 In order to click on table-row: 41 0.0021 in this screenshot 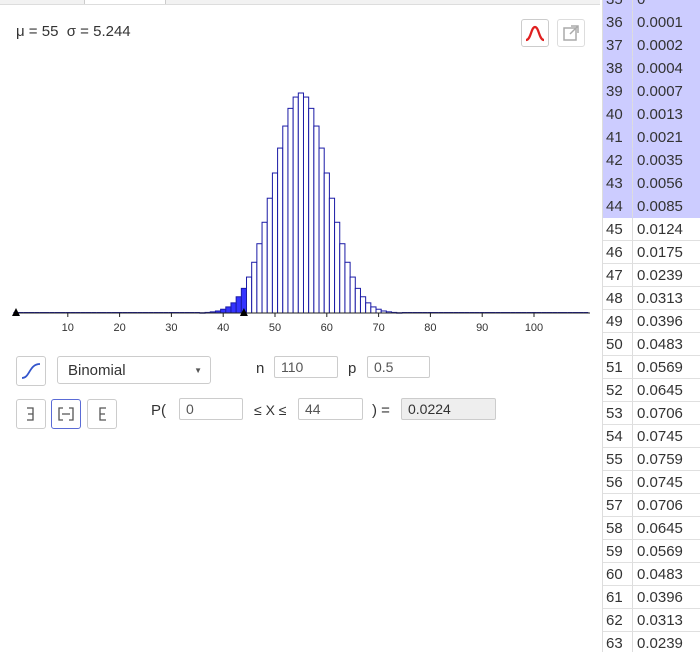, I will do `click(651, 137)`.